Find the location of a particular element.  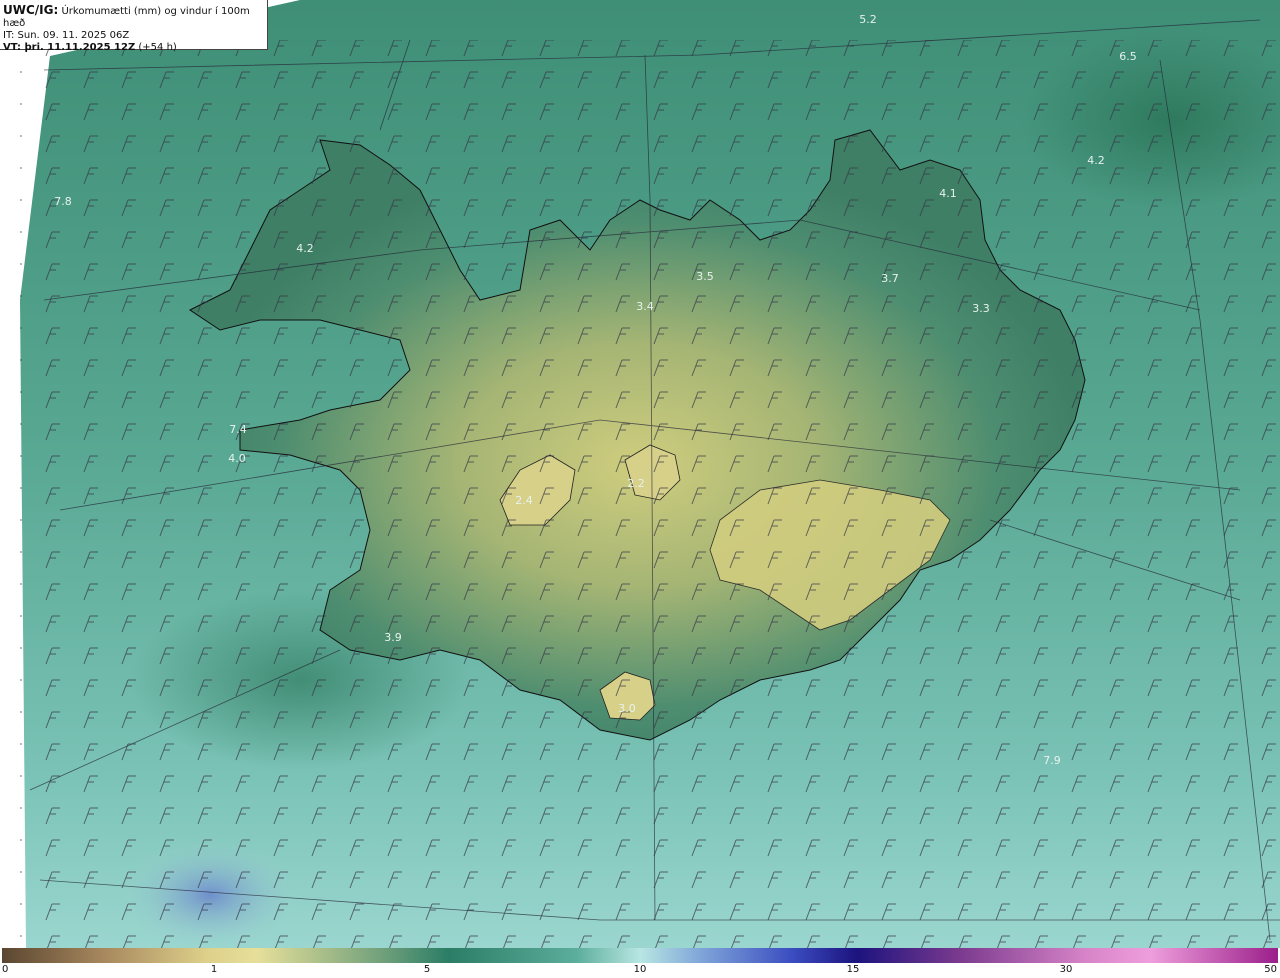

colorbar-tick-label: 5 is located at coordinates (427, 969).